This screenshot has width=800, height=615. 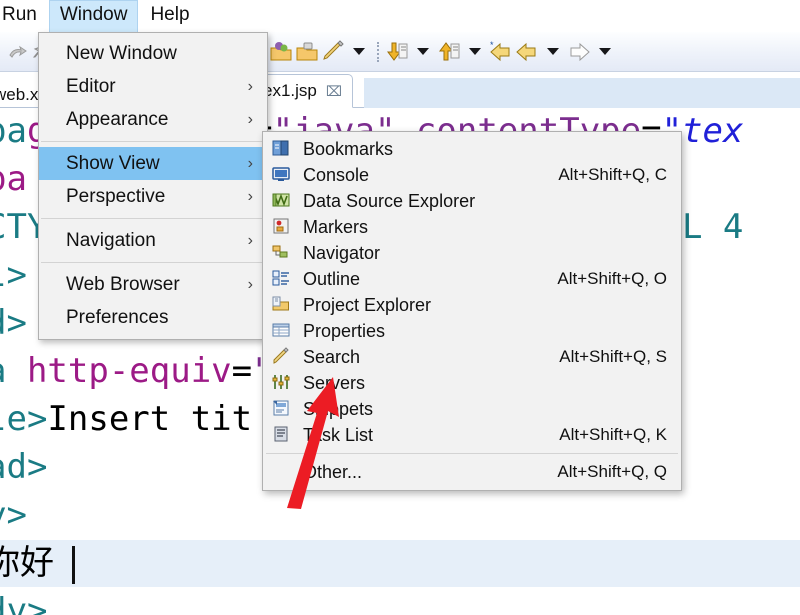 I want to click on show-view-item-label: Data Source Explorer, so click(x=389, y=200).